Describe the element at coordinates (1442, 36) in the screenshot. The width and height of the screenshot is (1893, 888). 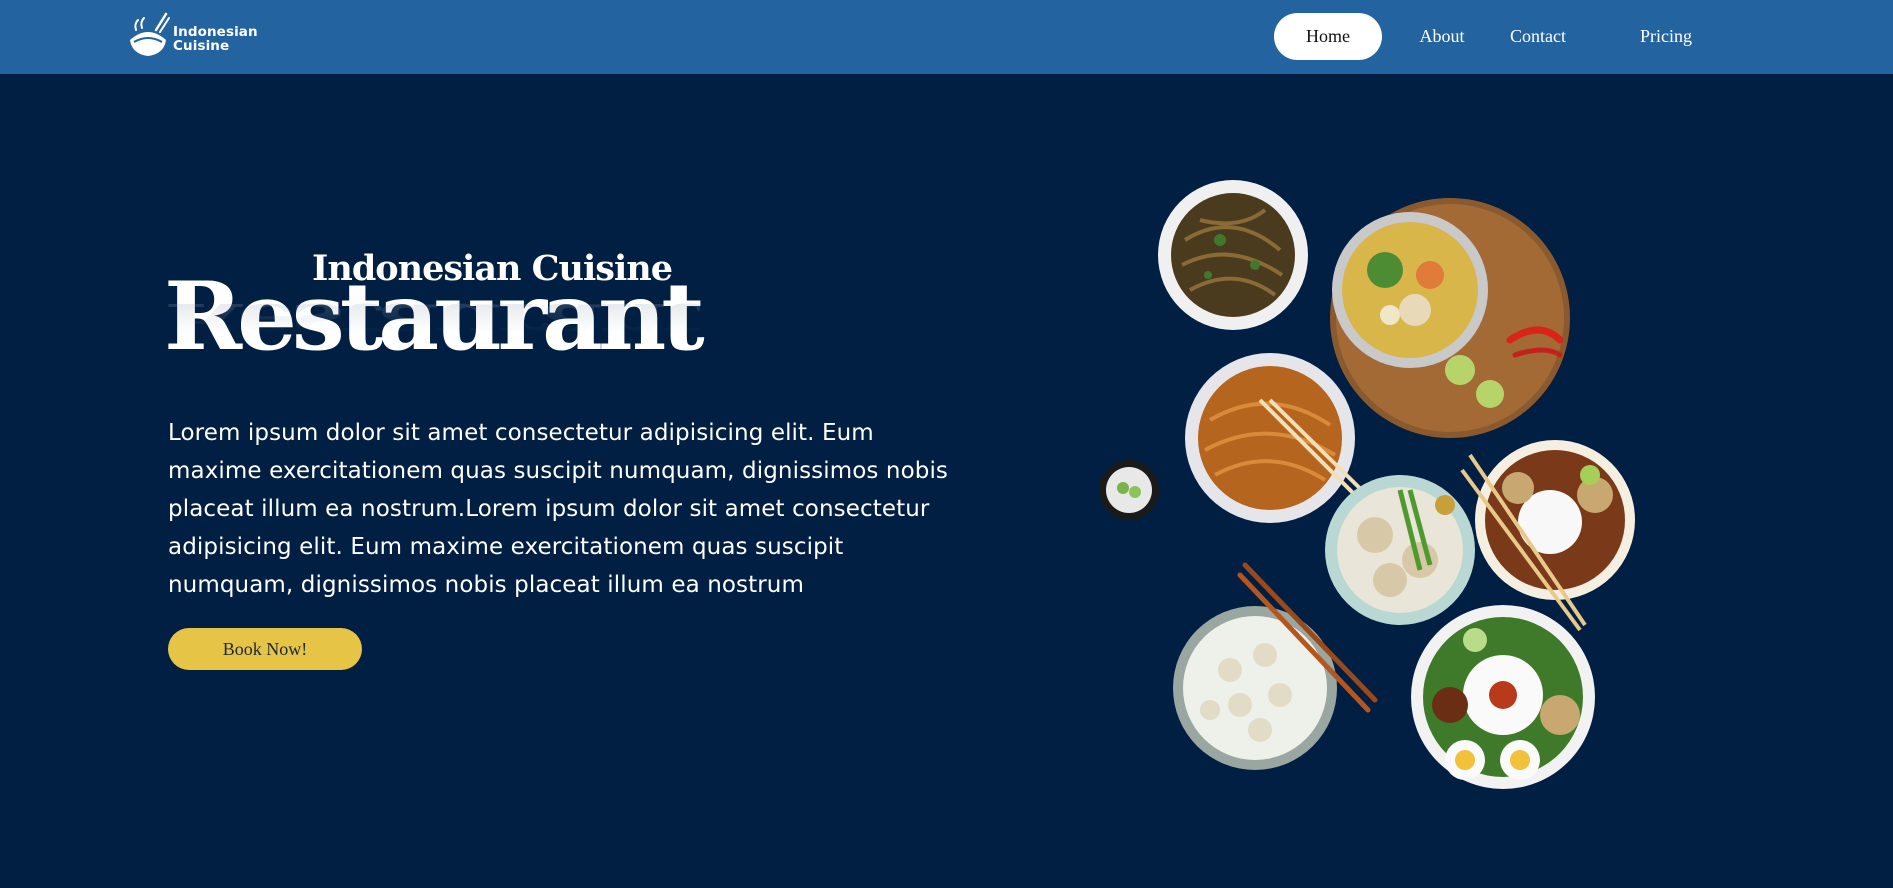
I see `nav-about: About` at that location.